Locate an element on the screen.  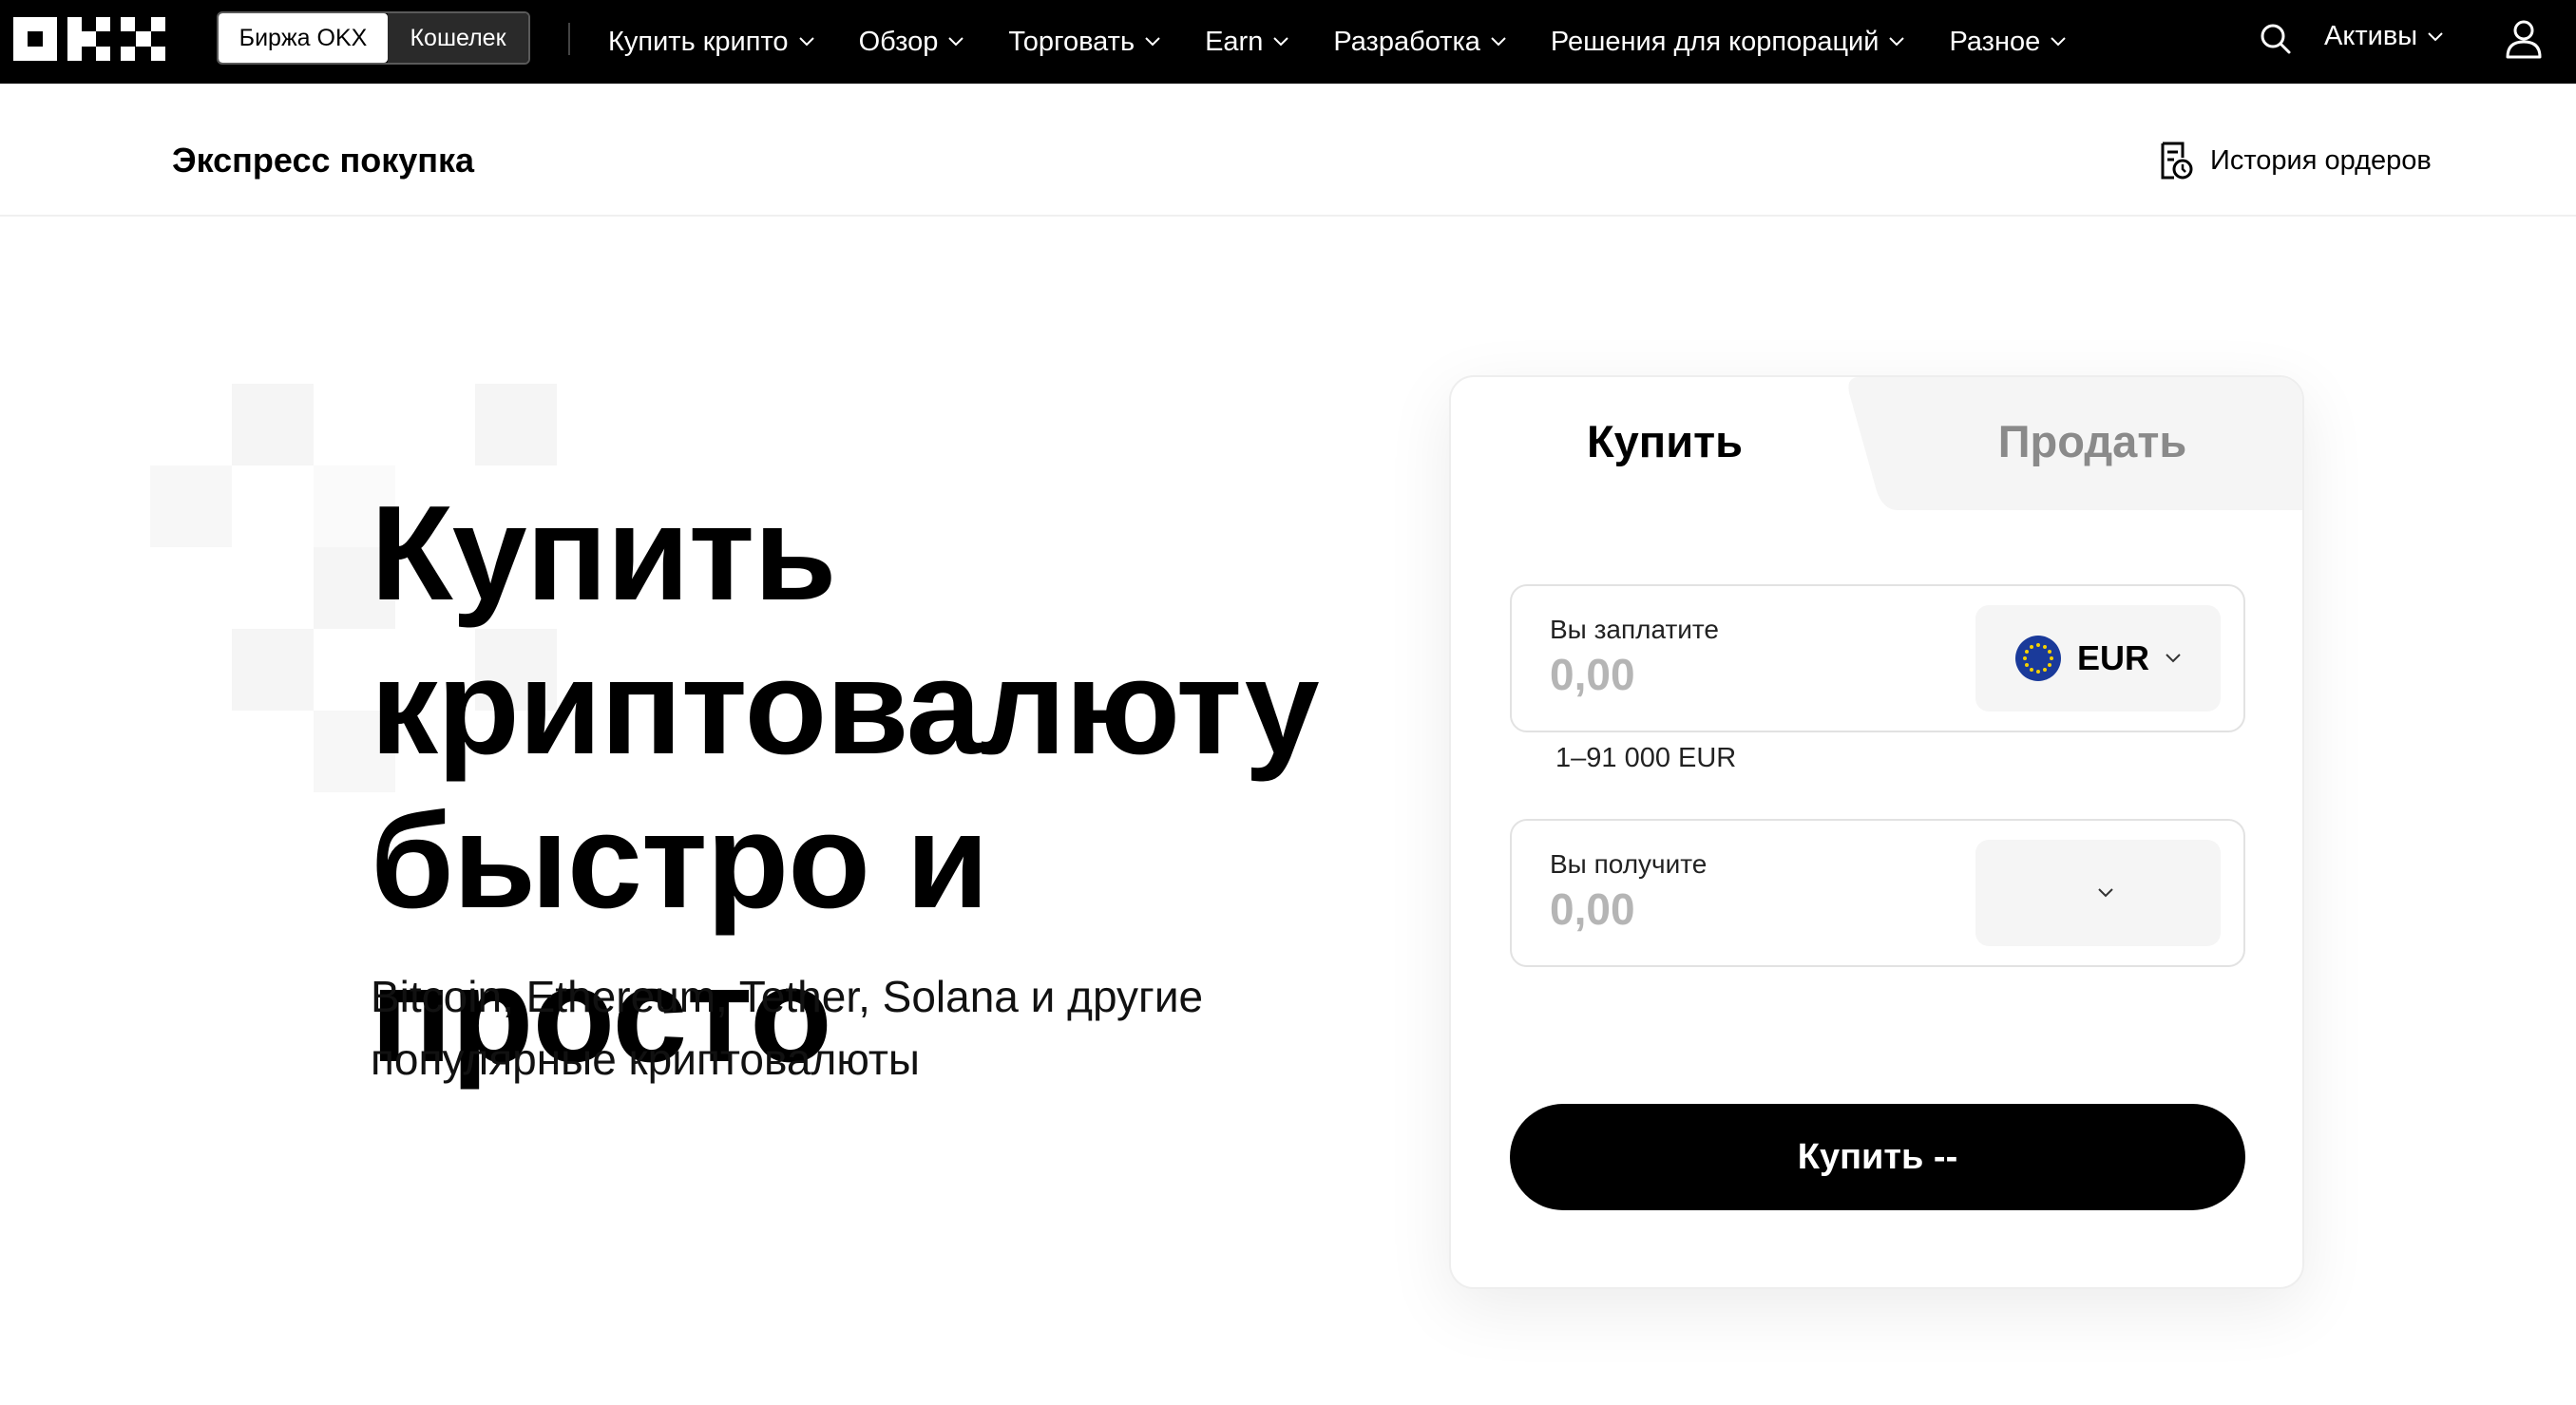
receive-currency-select is located at coordinates (2098, 893).